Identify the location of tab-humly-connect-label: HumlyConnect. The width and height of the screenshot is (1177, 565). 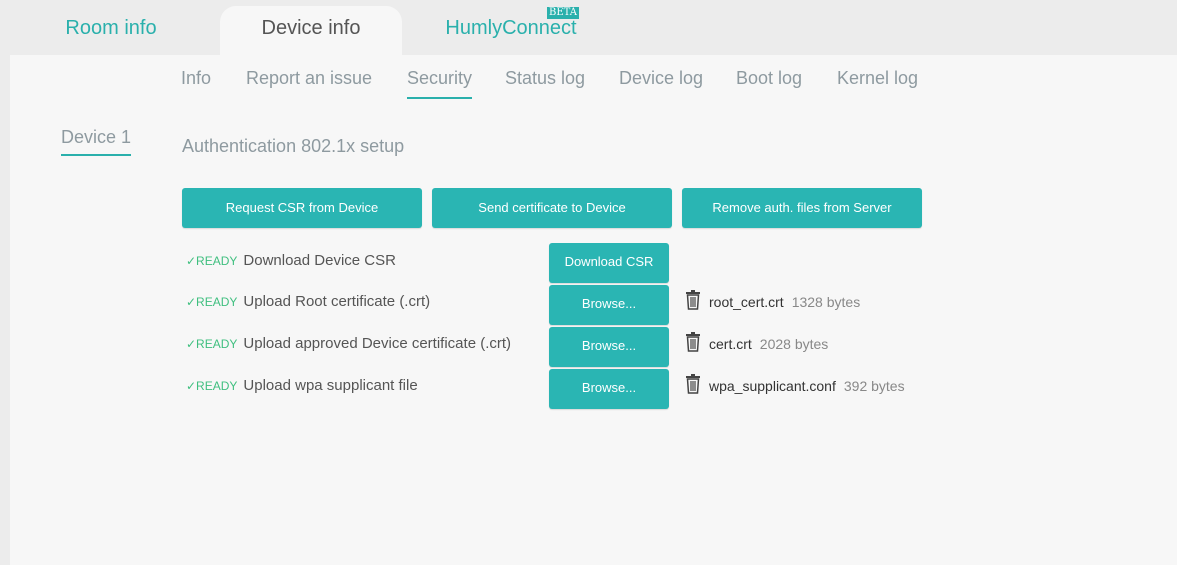
(511, 28).